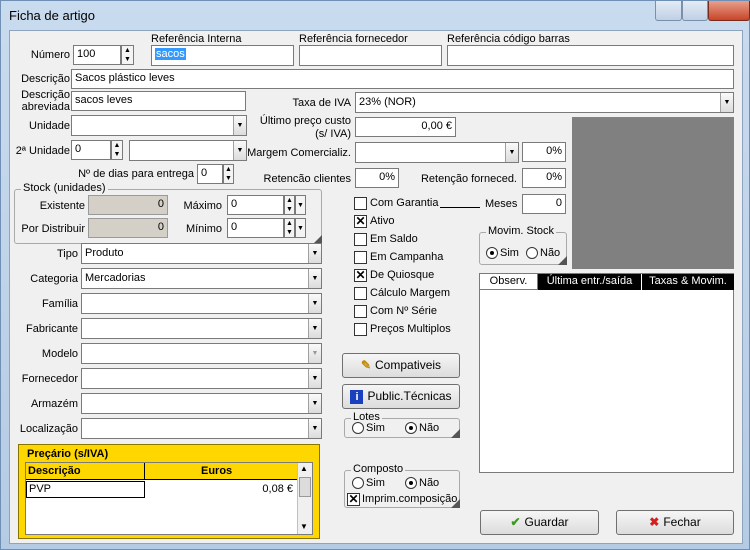 This screenshot has width=750, height=550. I want to click on public-tecnicas-button: i Public.Técnicas, so click(401, 396).